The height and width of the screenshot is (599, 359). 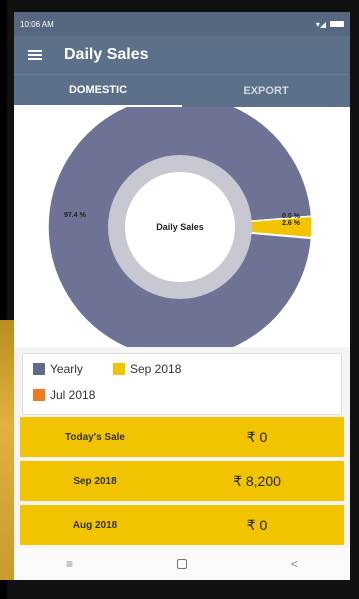 I want to click on legend-item-yearly: Yearly, so click(x=58, y=369).